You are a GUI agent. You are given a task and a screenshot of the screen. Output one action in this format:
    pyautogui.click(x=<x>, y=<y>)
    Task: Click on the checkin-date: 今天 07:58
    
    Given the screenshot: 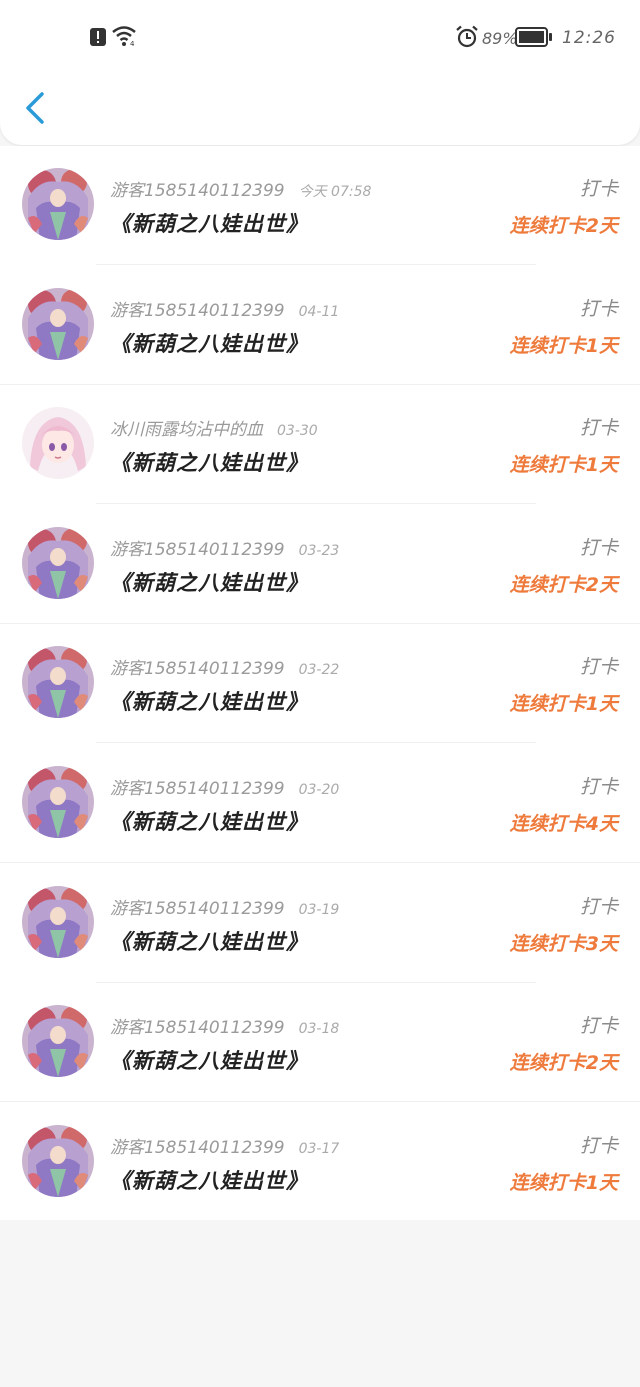 What is the action you would take?
    pyautogui.click(x=335, y=192)
    